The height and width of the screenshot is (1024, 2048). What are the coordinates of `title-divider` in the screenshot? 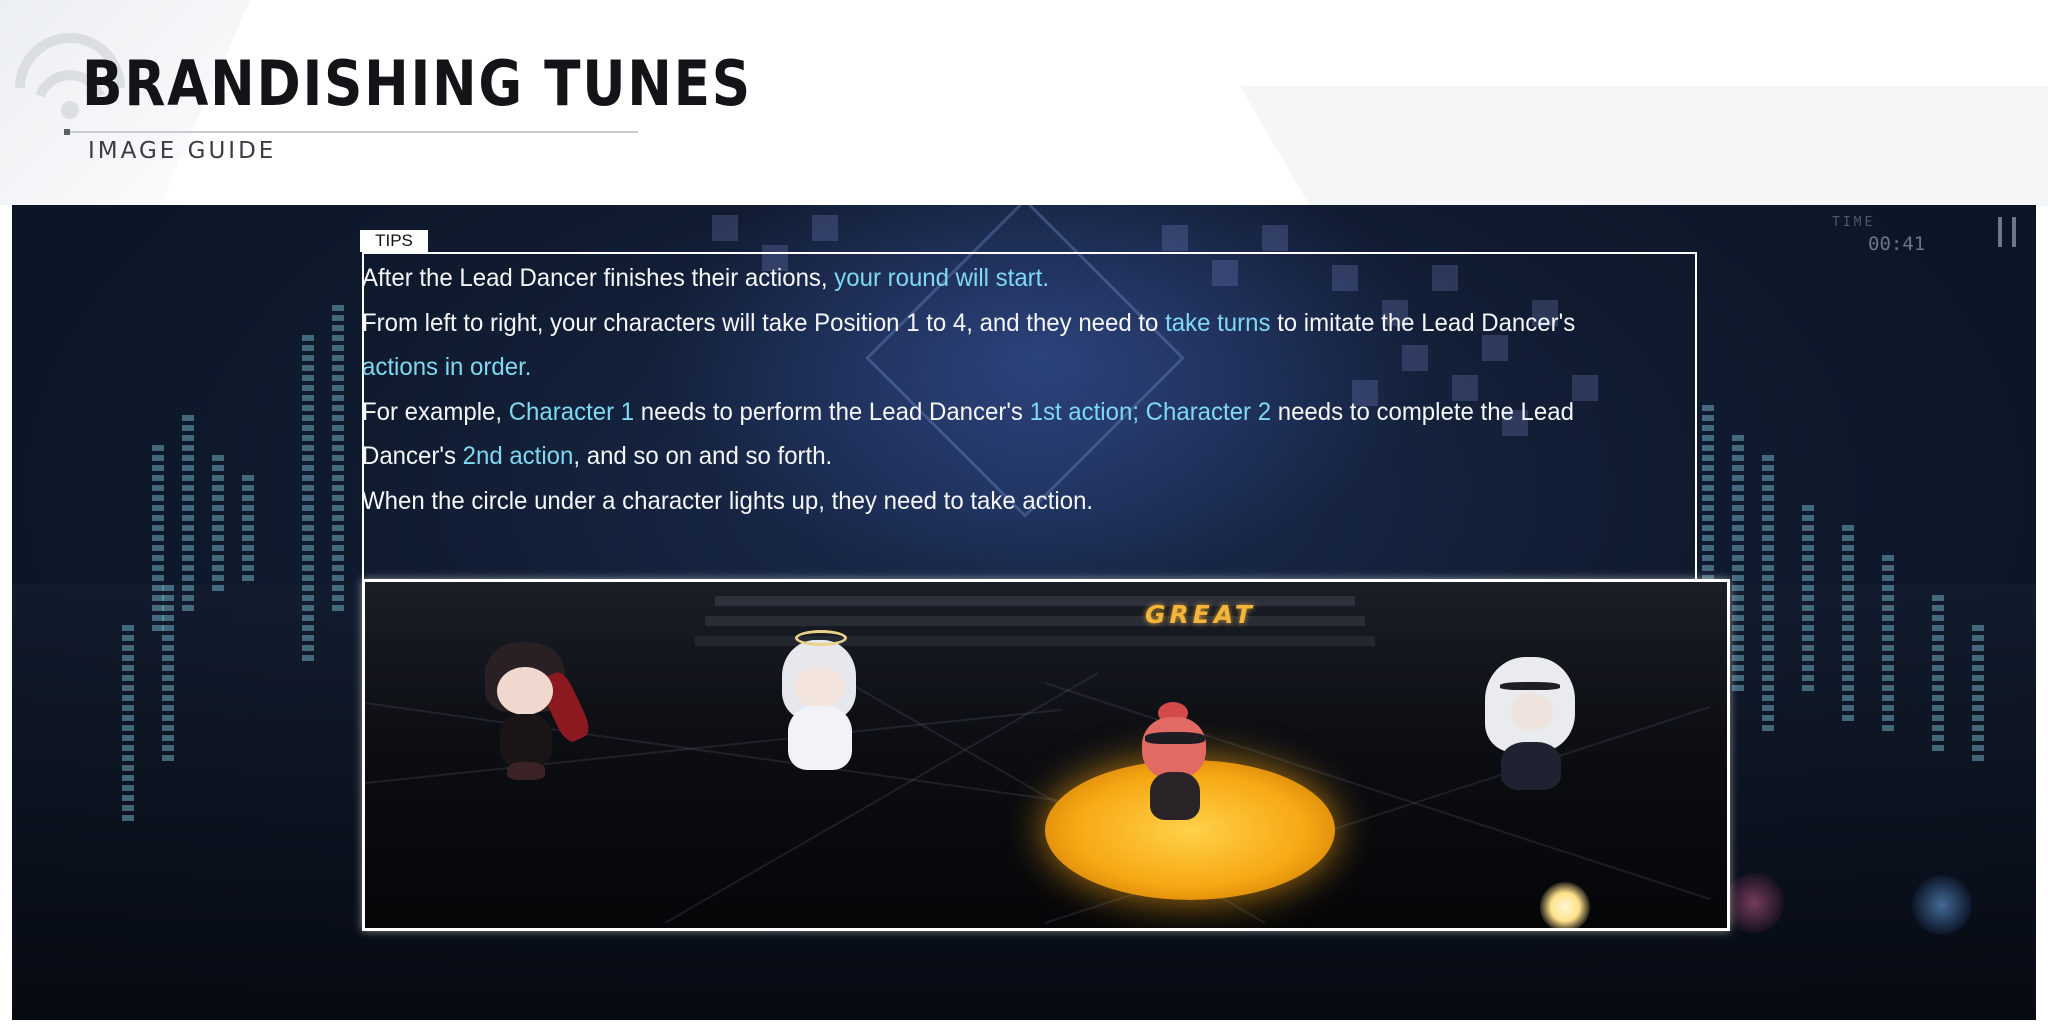 It's located at (352, 132).